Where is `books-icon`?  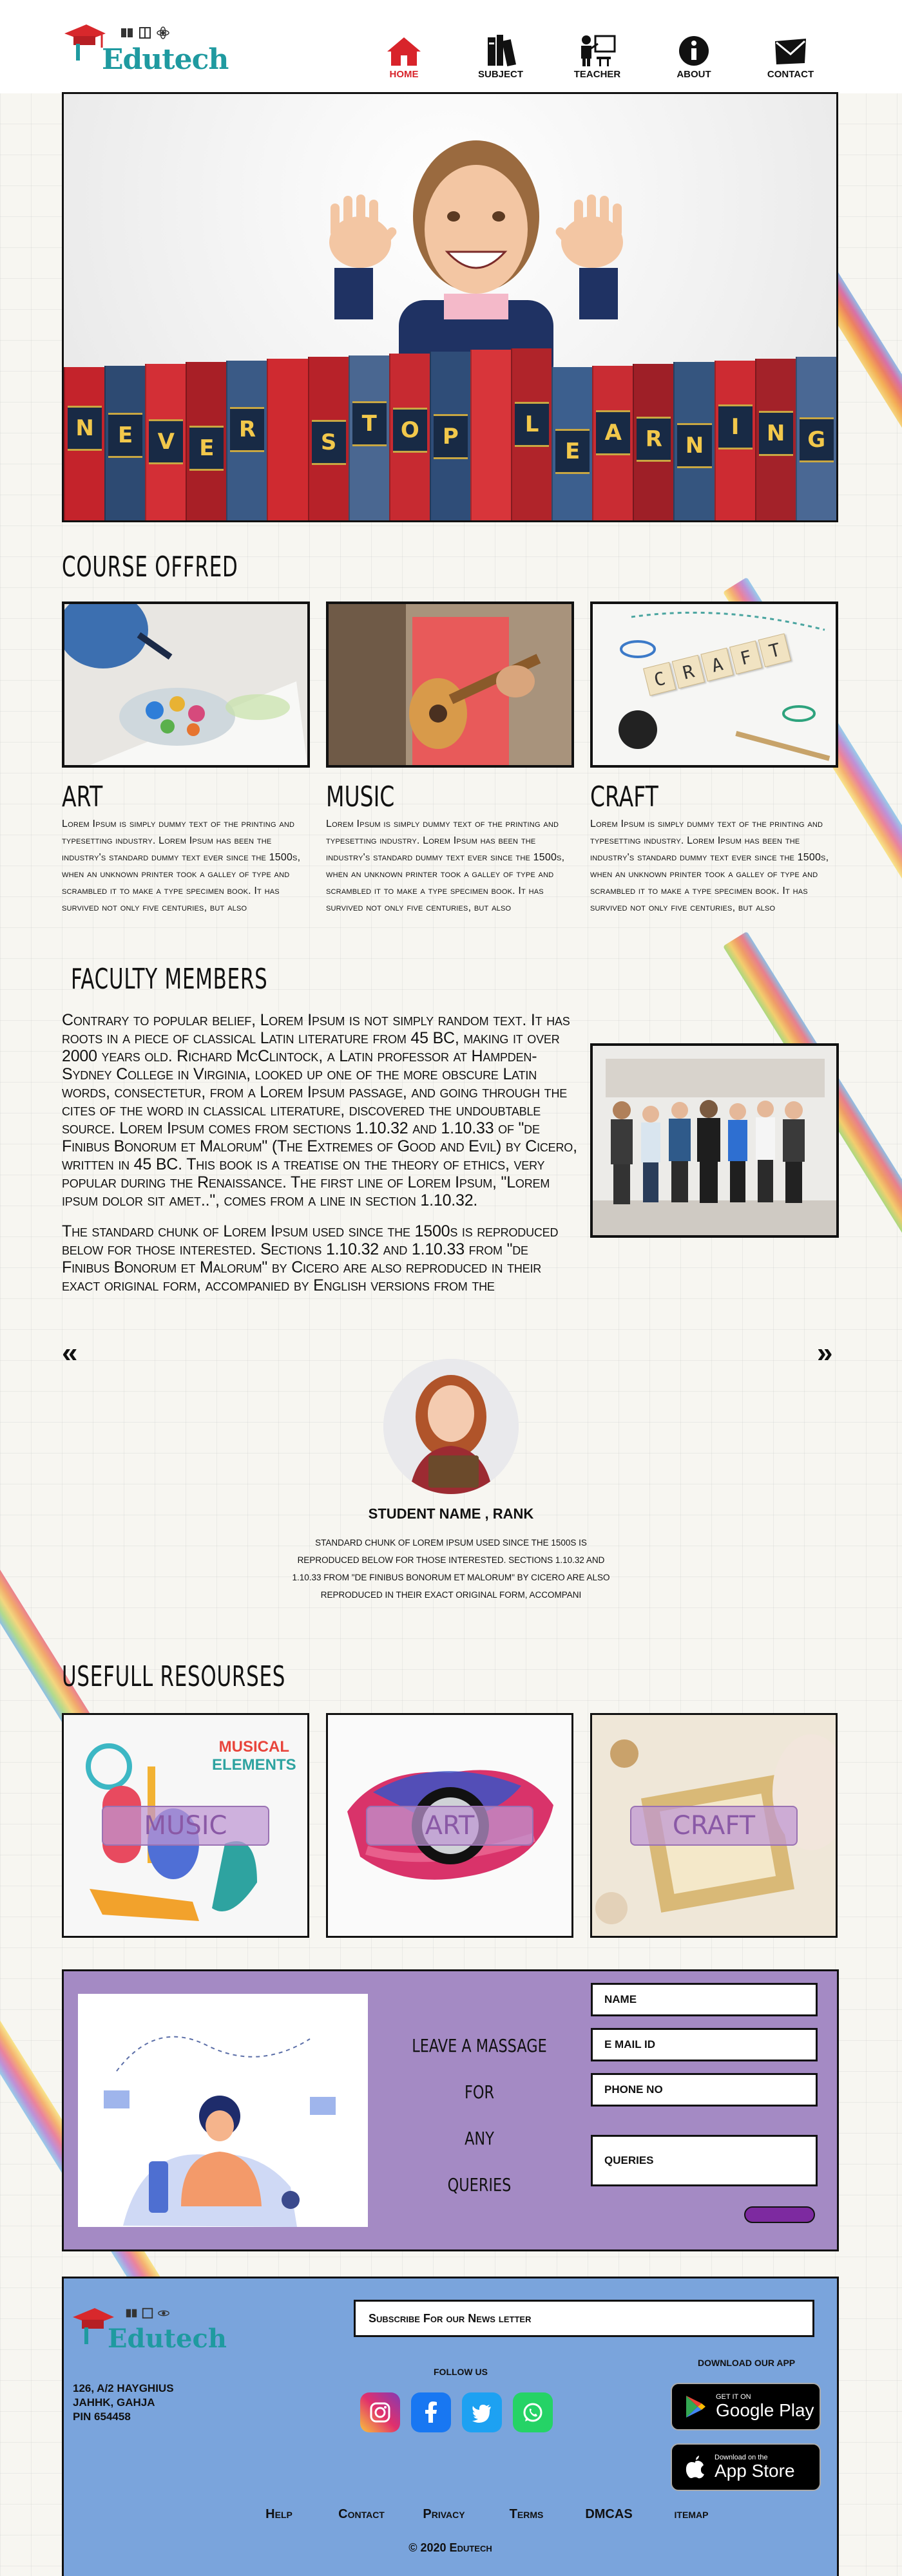
books-icon is located at coordinates (502, 51).